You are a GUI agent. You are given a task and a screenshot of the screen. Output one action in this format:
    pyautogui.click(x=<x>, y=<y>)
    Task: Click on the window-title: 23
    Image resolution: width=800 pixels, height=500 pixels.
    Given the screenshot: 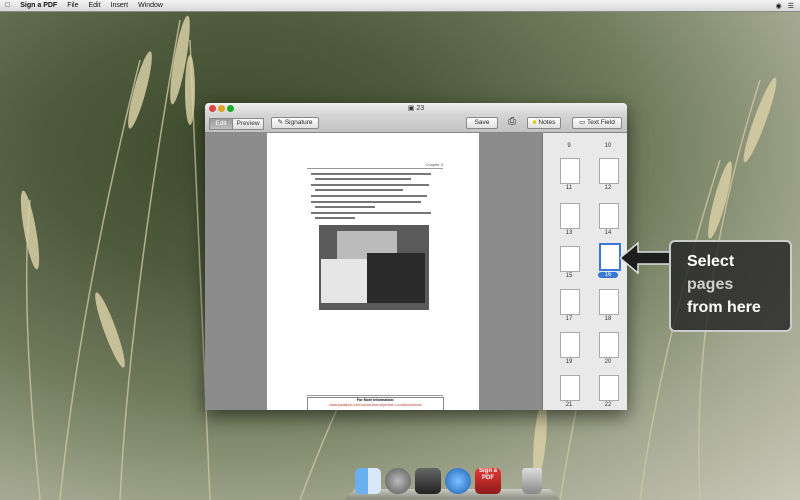 What is the action you would take?
    pyautogui.click(x=420, y=108)
    